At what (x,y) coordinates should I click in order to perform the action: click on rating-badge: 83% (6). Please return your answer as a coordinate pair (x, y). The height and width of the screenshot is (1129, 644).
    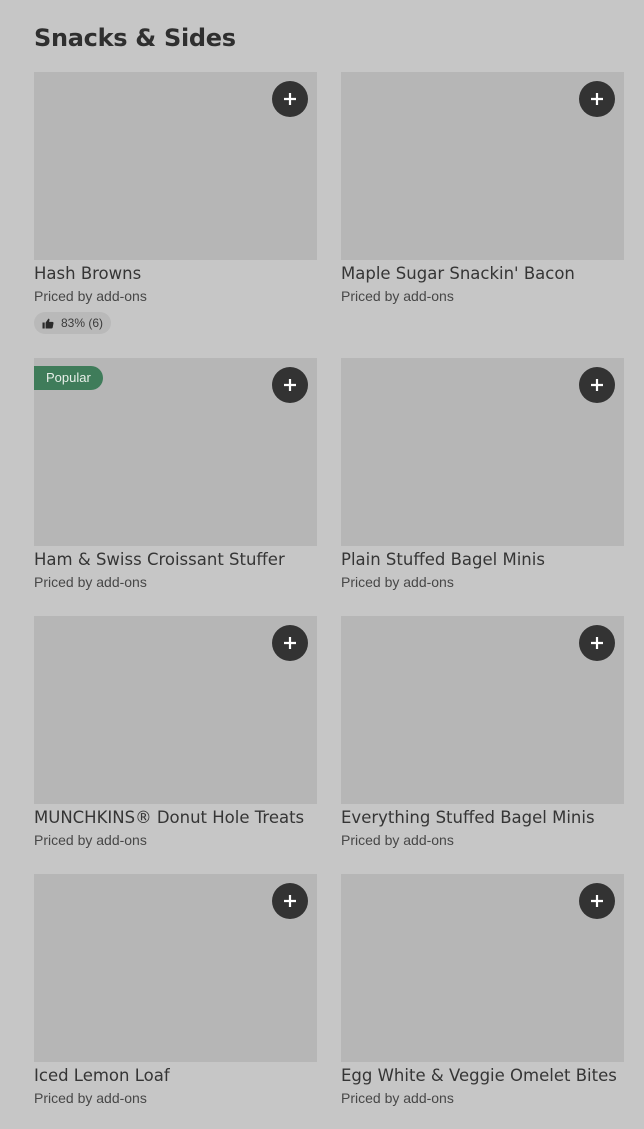
    Looking at the image, I should click on (73, 323).